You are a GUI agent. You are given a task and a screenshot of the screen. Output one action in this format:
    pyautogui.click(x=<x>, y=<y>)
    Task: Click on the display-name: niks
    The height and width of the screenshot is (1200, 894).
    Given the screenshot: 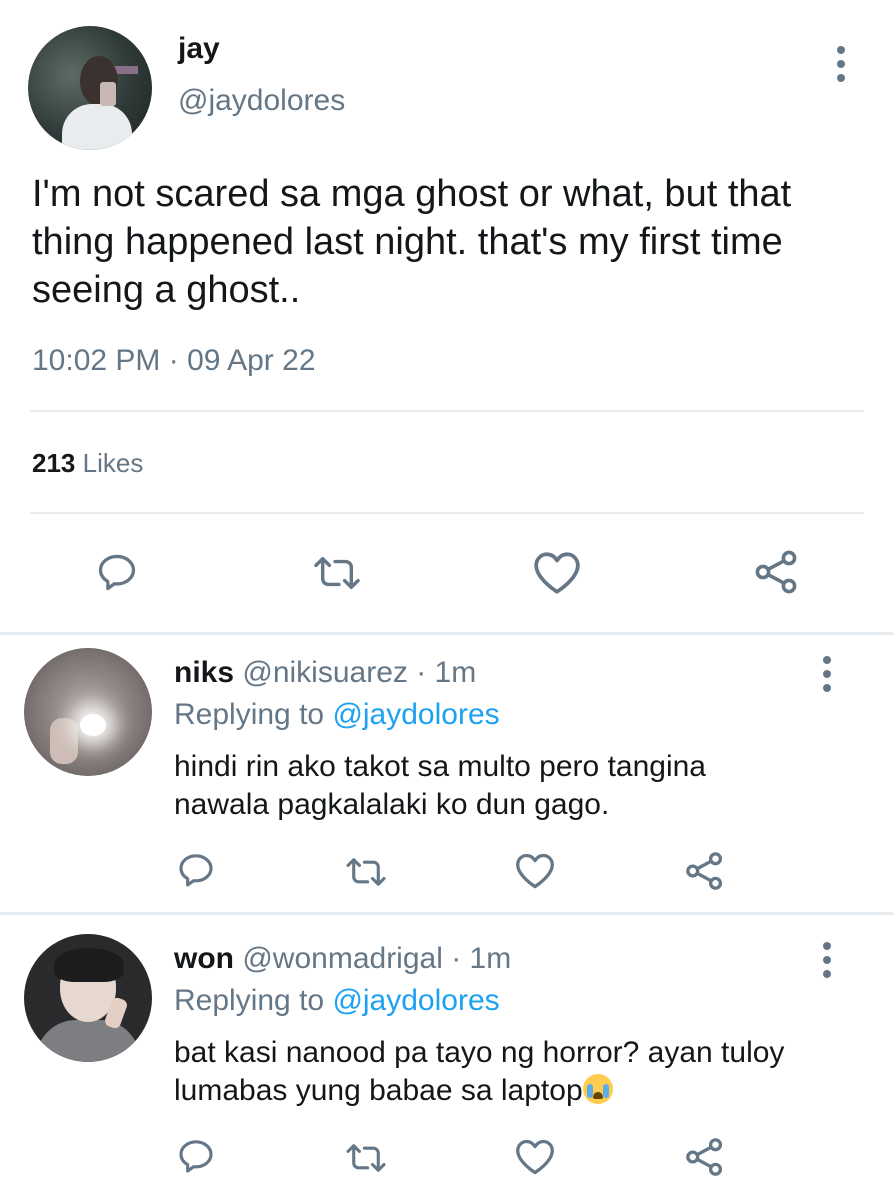 What is the action you would take?
    pyautogui.click(x=204, y=672)
    